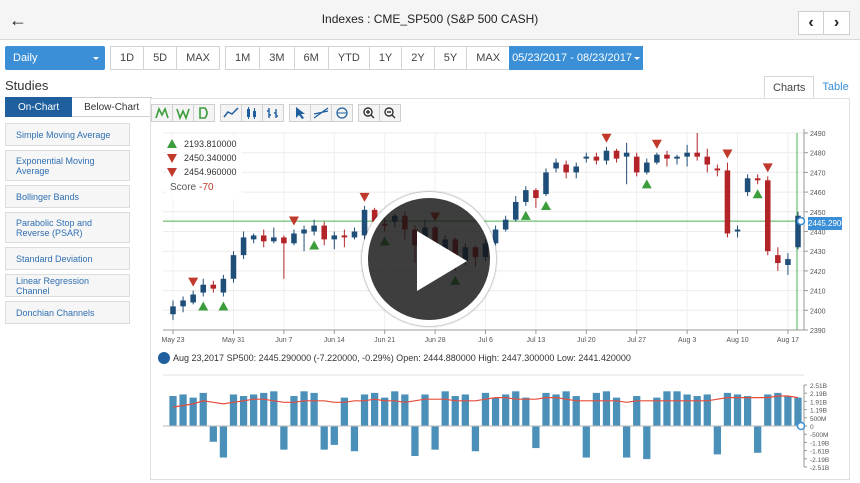  I want to click on volume-tick-label: -500M, so click(819, 435).